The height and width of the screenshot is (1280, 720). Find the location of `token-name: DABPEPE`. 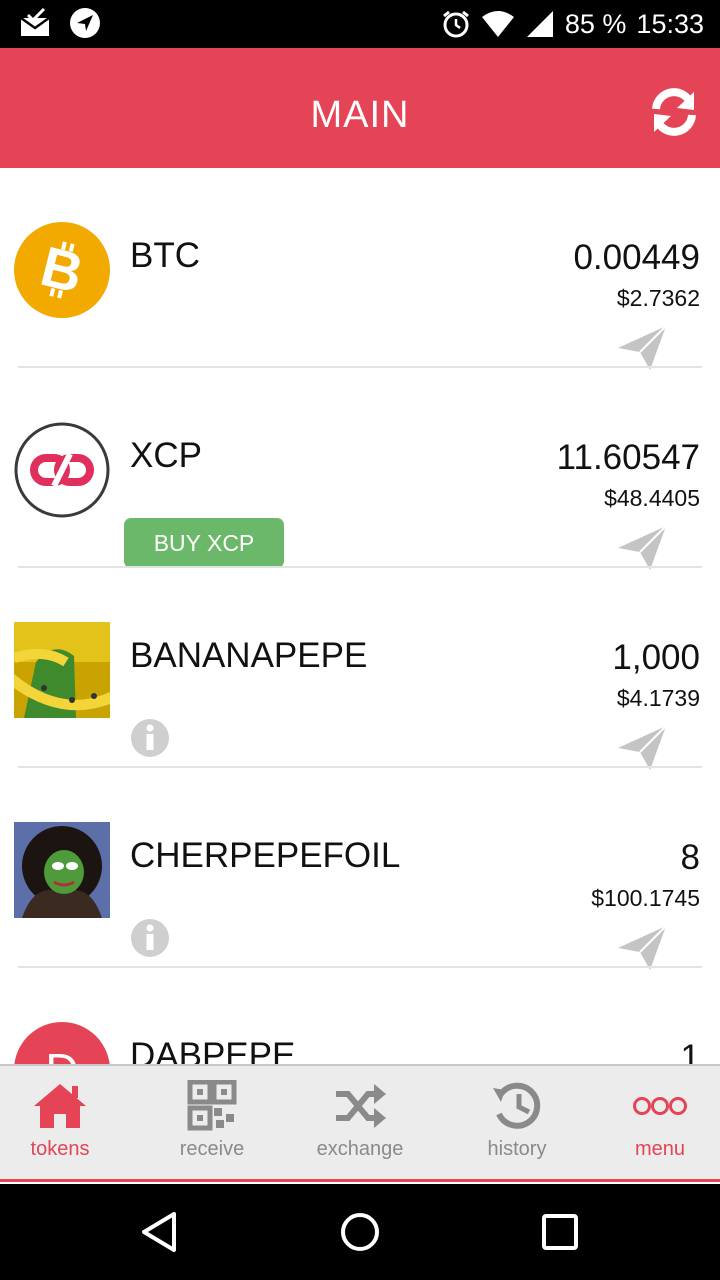

token-name: DABPEPE is located at coordinates (213, 1050).